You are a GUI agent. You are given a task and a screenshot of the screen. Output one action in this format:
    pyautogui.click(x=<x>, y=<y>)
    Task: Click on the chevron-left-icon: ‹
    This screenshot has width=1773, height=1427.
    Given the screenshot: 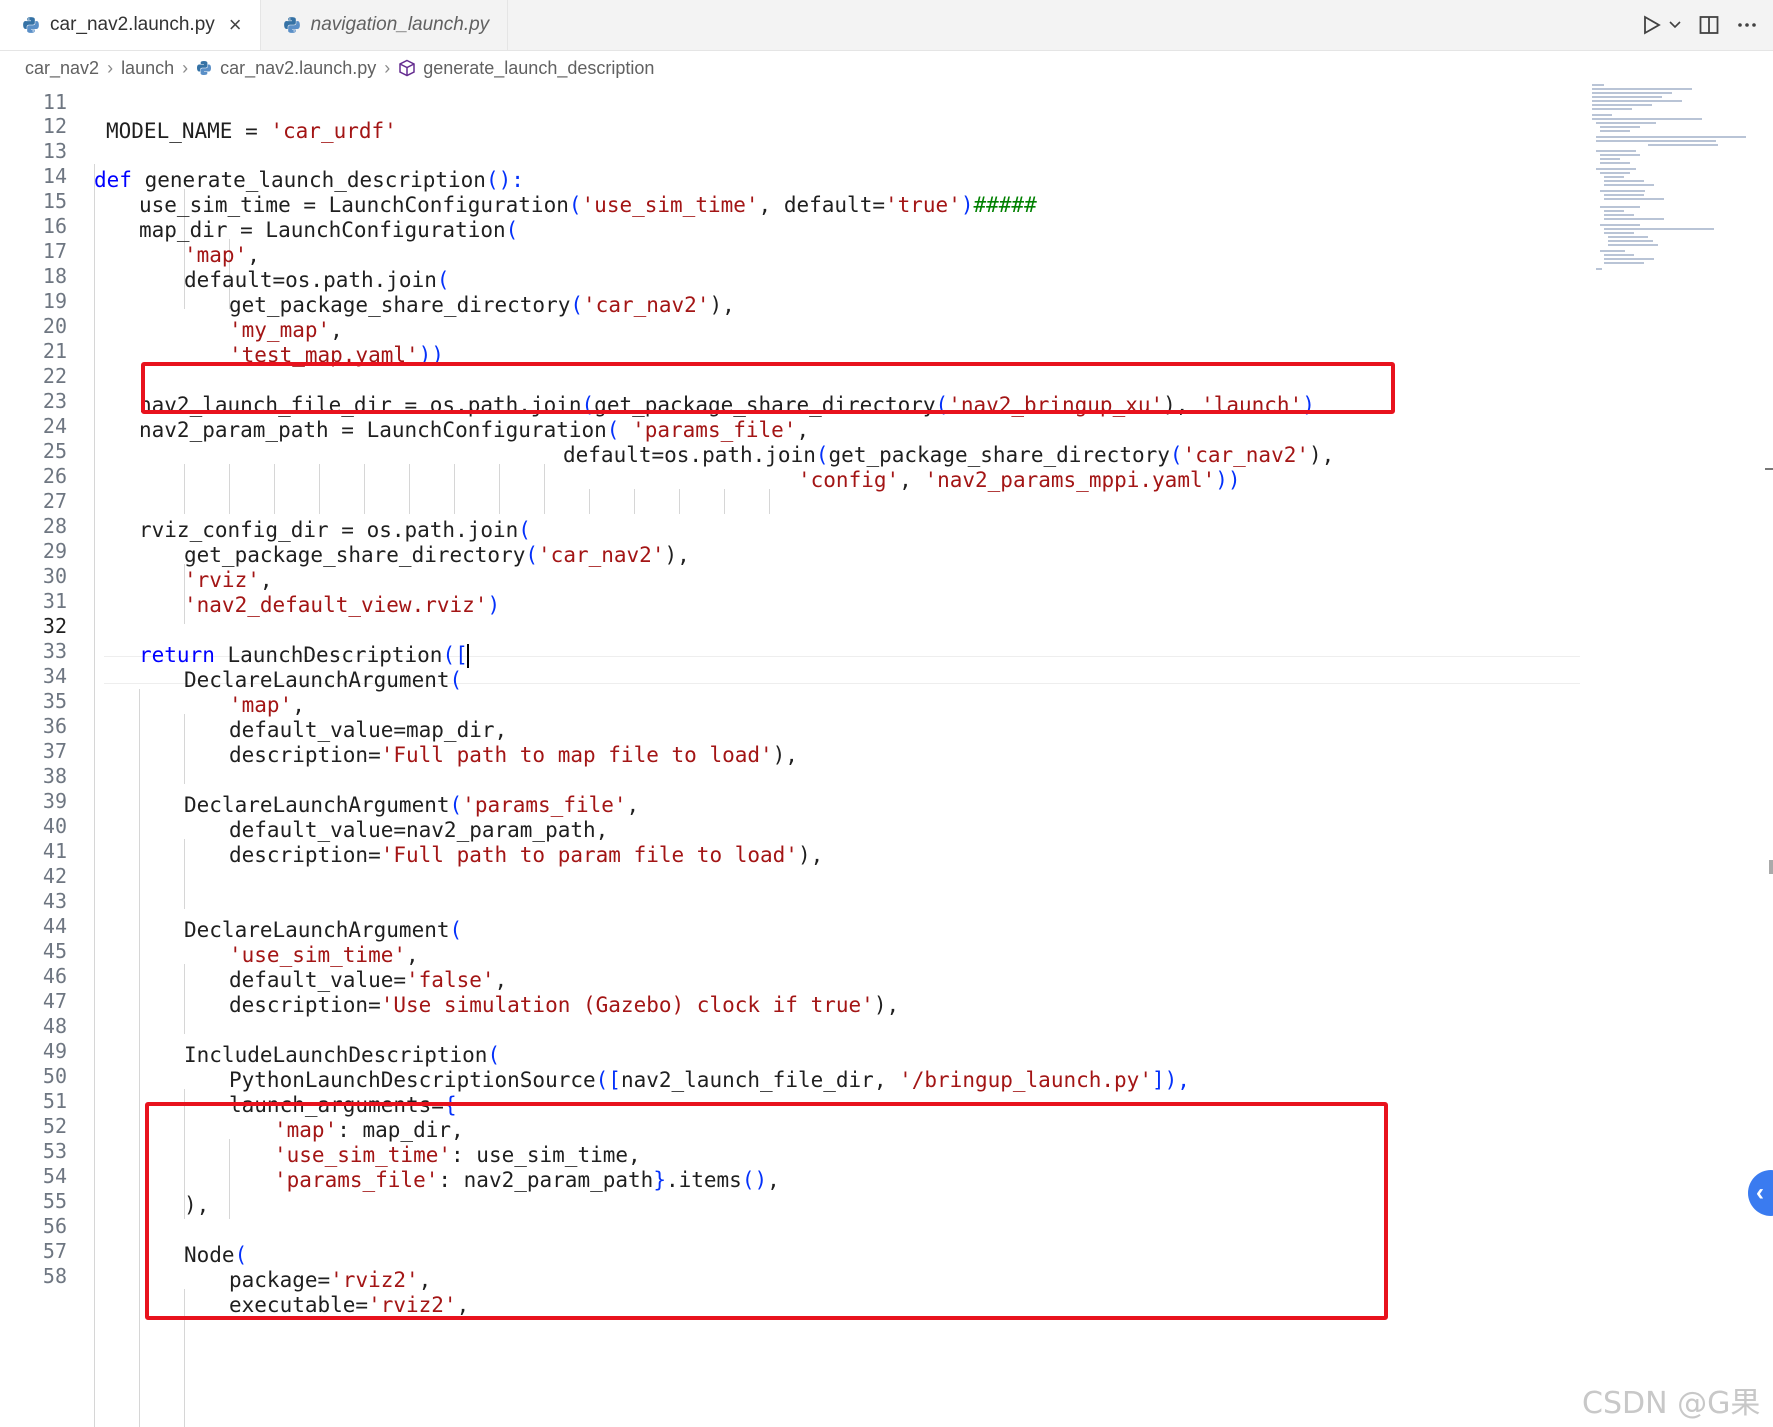 What is the action you would take?
    pyautogui.click(x=1760, y=1192)
    